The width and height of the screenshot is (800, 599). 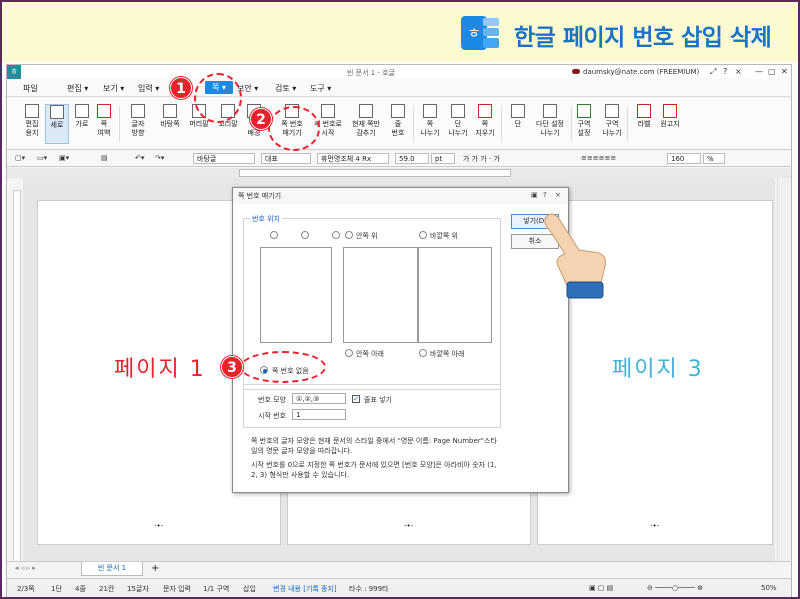 I want to click on radio-inner-bottom, so click(x=349, y=353).